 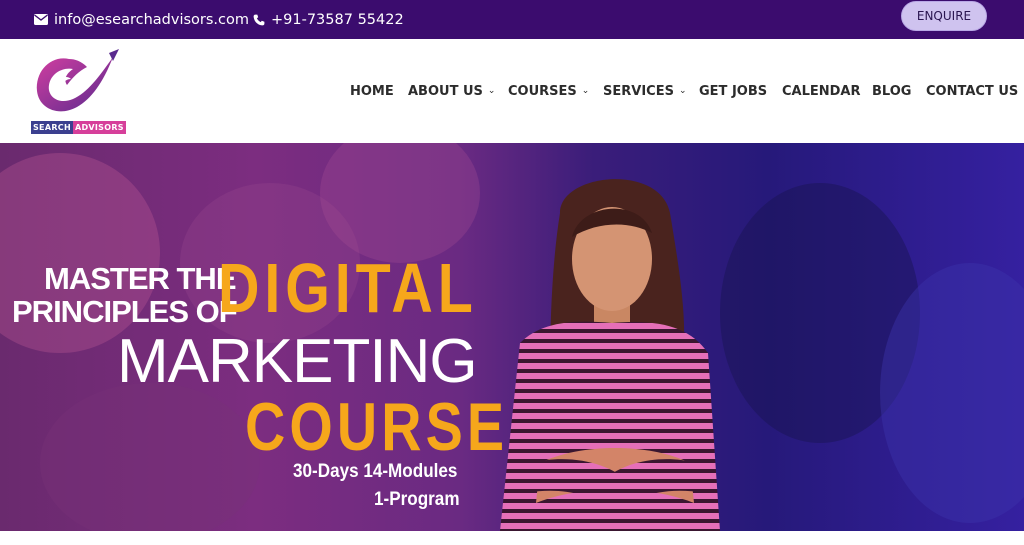 I want to click on hero-line-marketing: MARKETING, so click(x=297, y=361).